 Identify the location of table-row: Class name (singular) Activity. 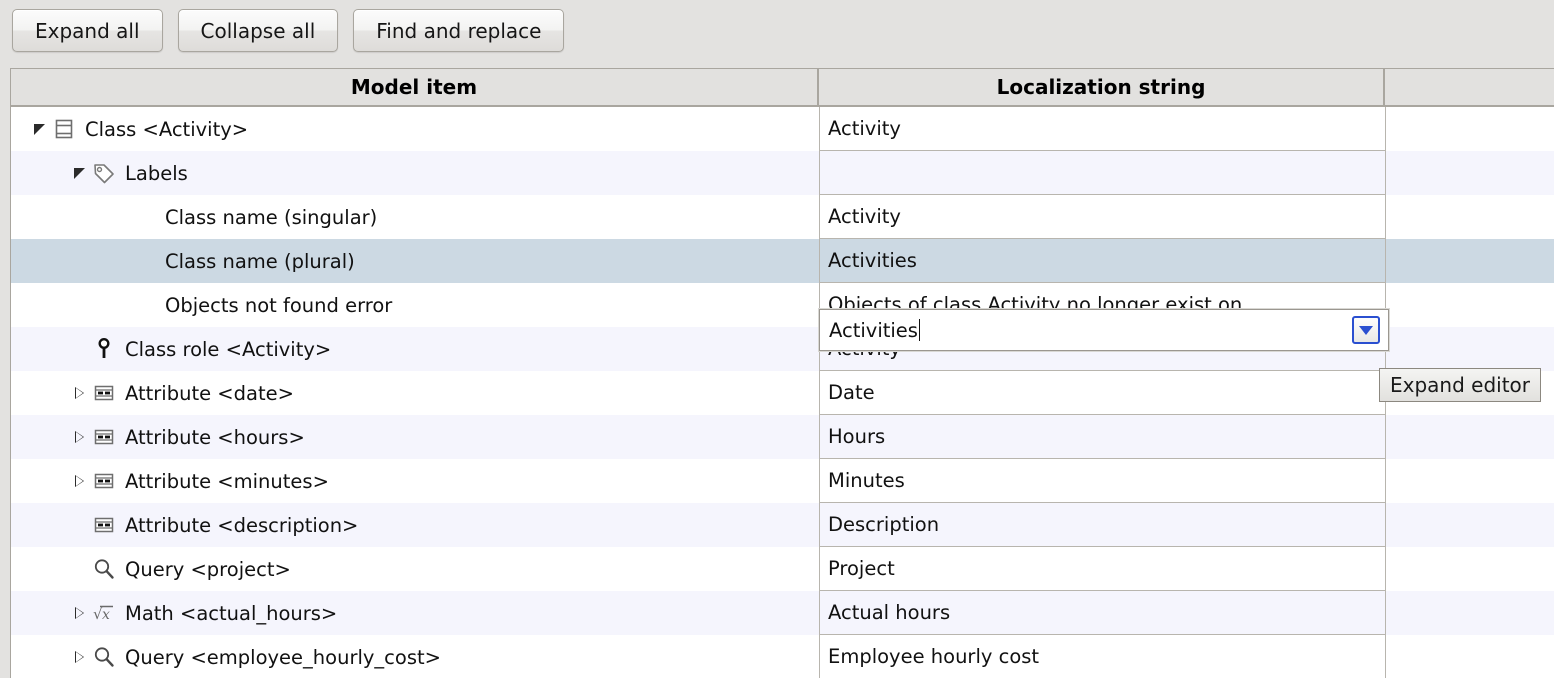
(782, 217).